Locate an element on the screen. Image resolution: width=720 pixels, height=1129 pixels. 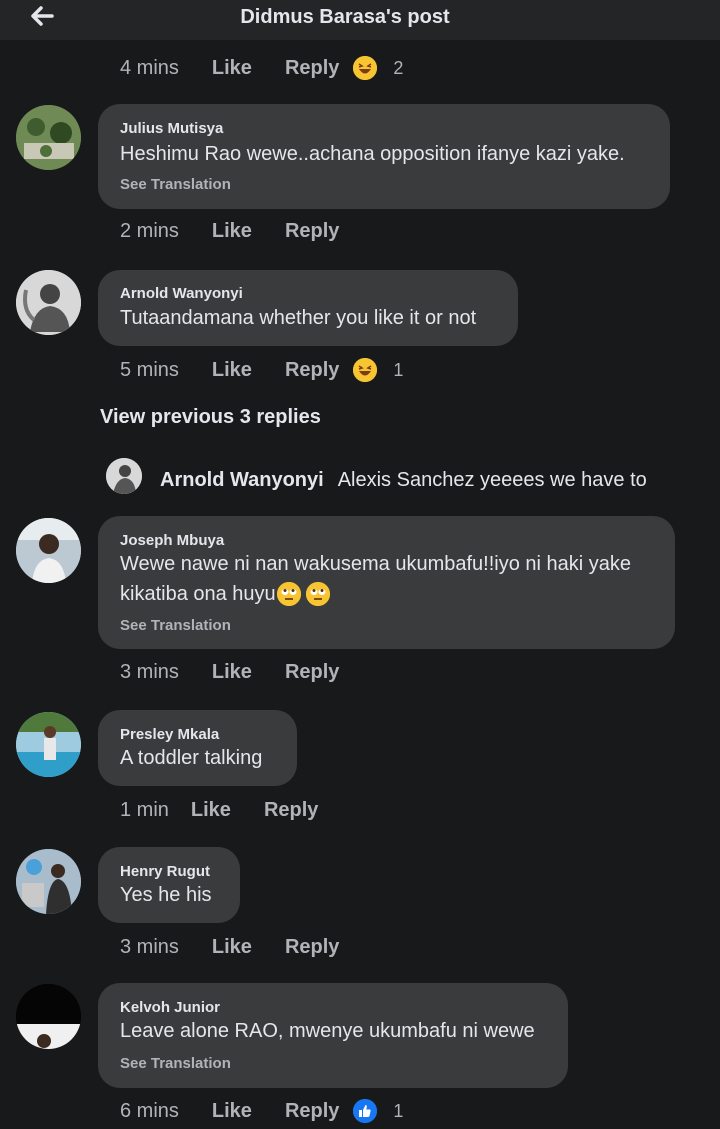
comment-text: A toddler talking is located at coordinates (191, 758).